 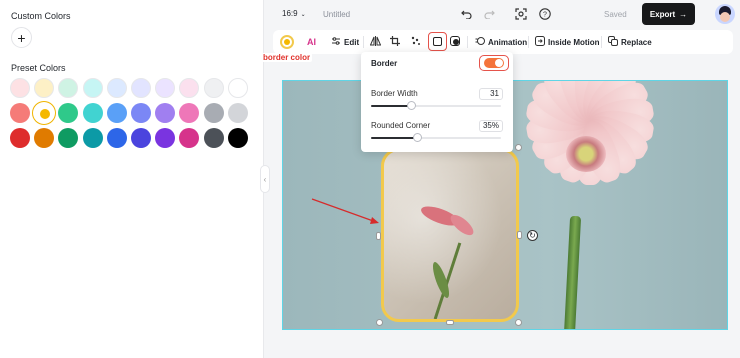 I want to click on redo-icon, so click(x=489, y=14).